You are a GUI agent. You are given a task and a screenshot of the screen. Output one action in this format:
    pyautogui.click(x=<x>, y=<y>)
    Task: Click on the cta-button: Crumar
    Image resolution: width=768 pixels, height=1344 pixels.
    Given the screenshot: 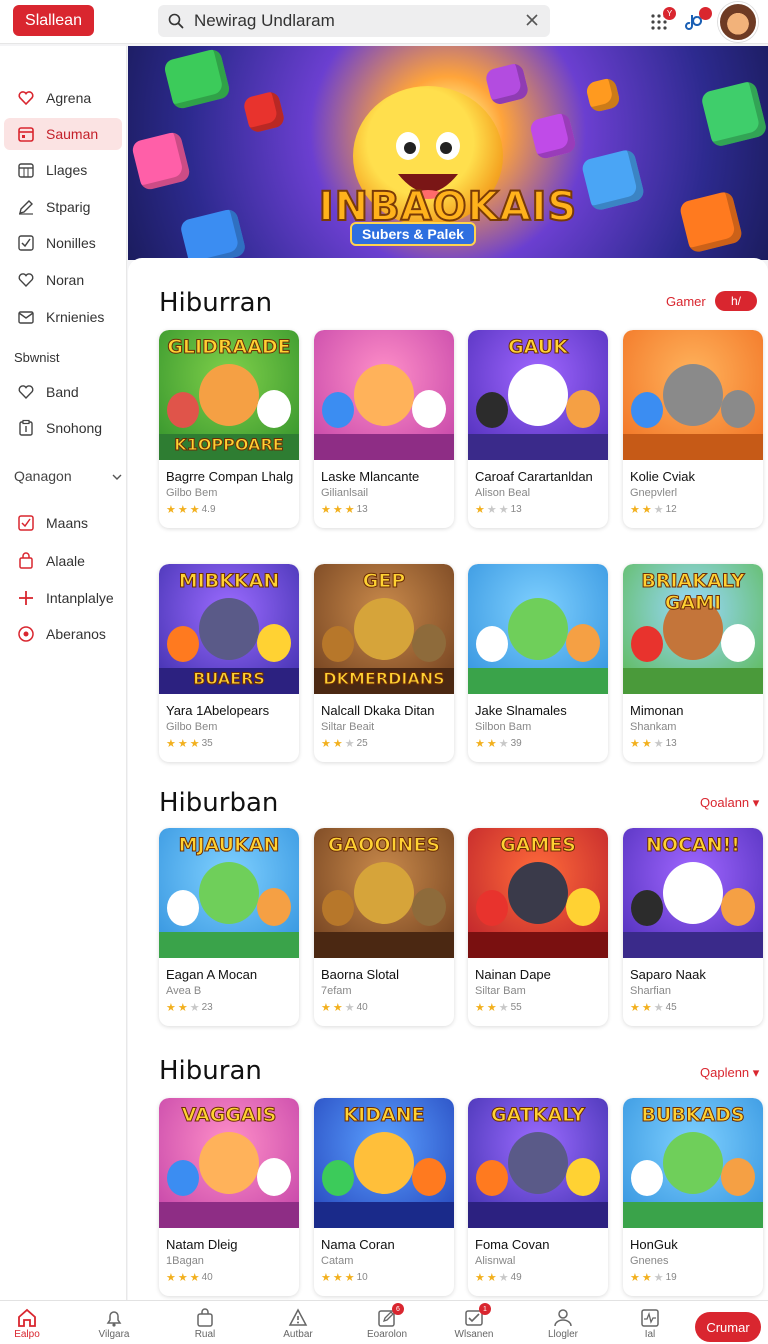 What is the action you would take?
    pyautogui.click(x=728, y=1327)
    